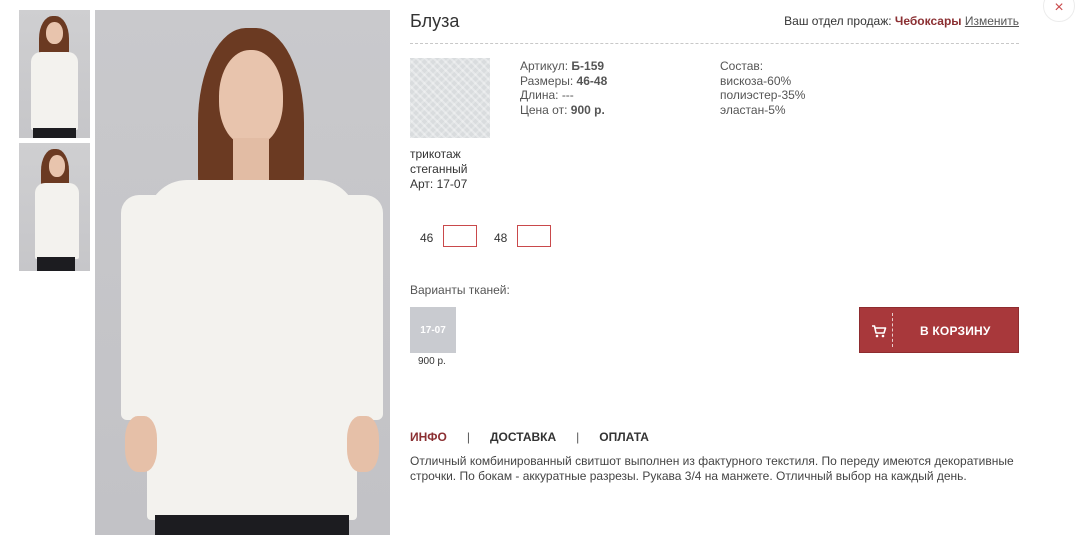 This screenshot has height=545, width=1079. I want to click on article-row: Артикул: Б-159, so click(563, 66).